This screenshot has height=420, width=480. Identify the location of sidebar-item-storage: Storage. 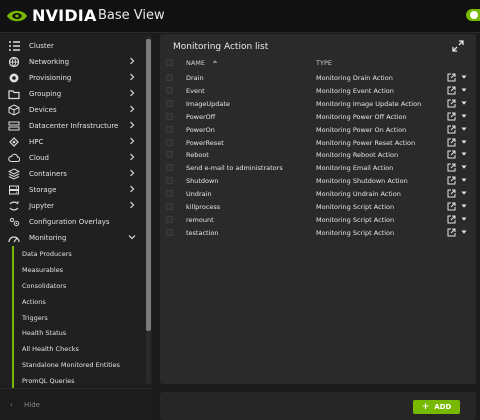
(73, 190).